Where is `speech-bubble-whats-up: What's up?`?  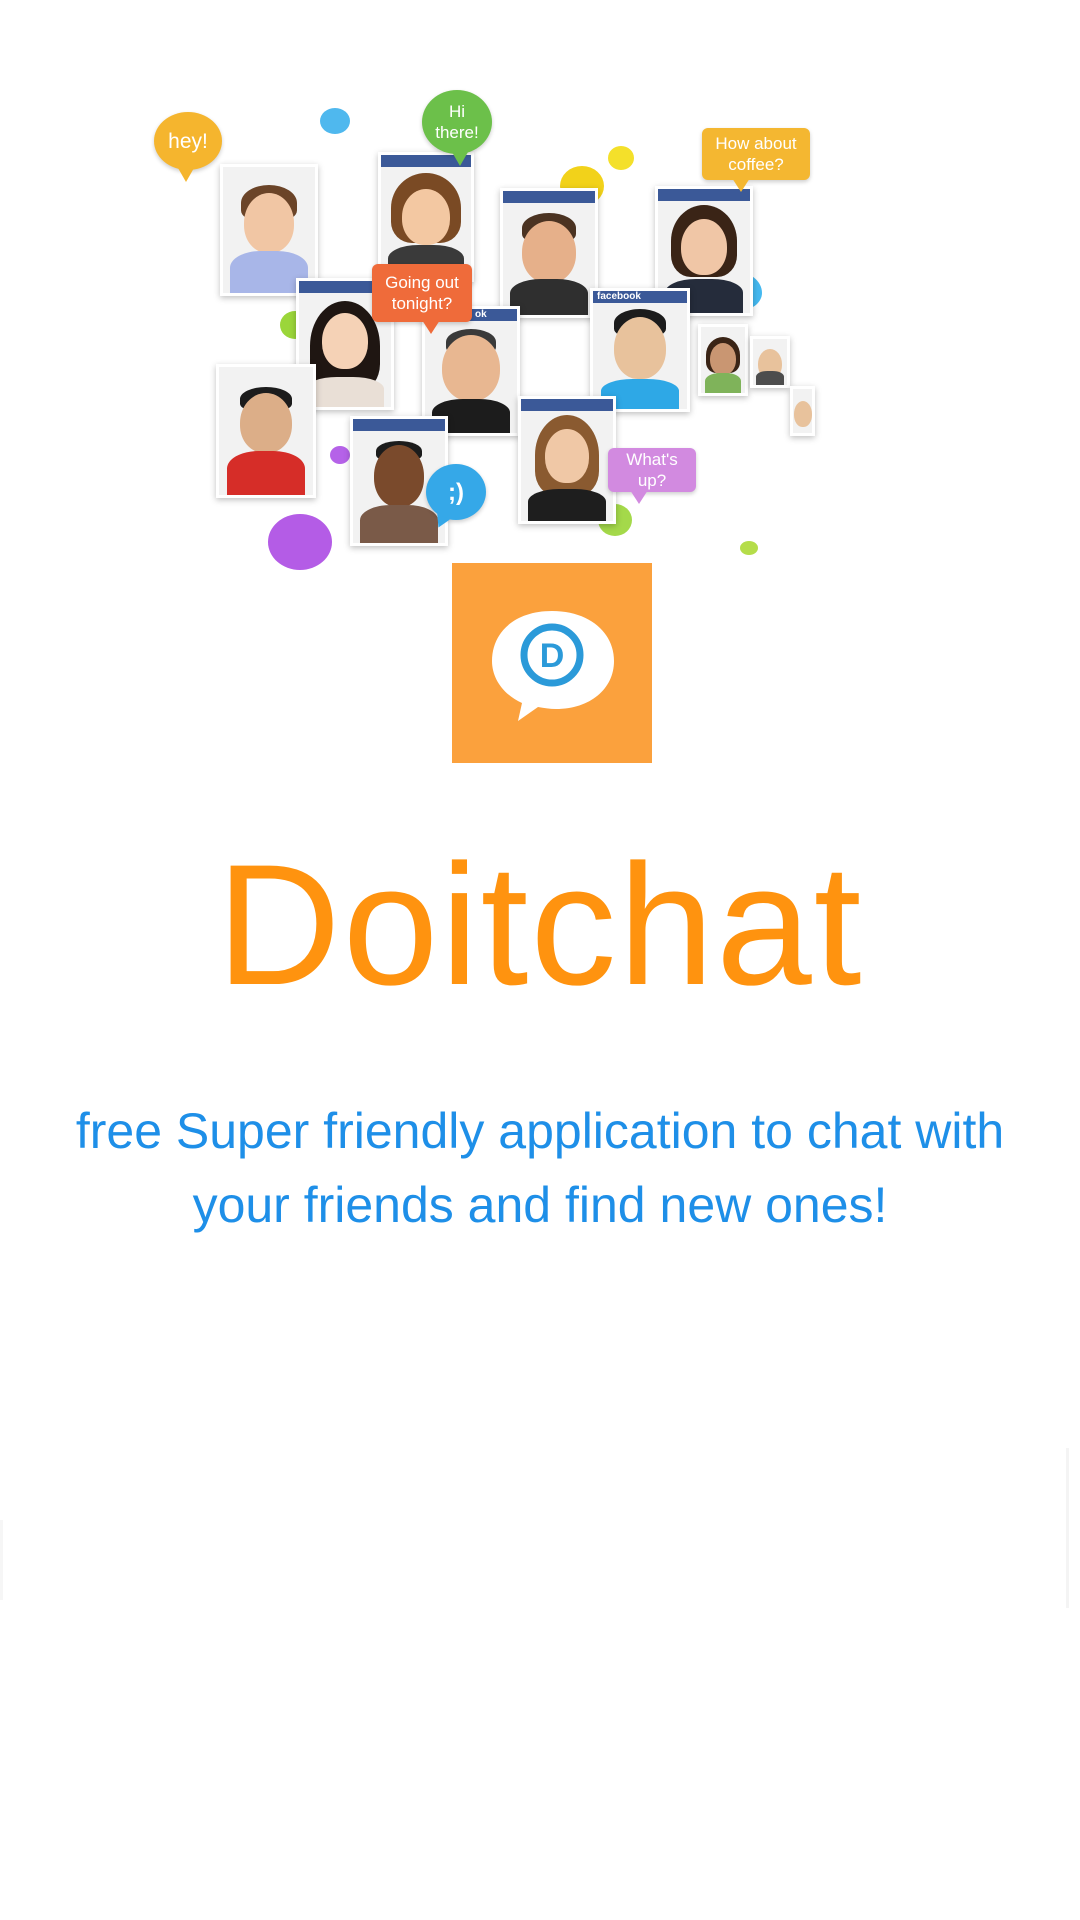
speech-bubble-whats-up: What's up? is located at coordinates (652, 476).